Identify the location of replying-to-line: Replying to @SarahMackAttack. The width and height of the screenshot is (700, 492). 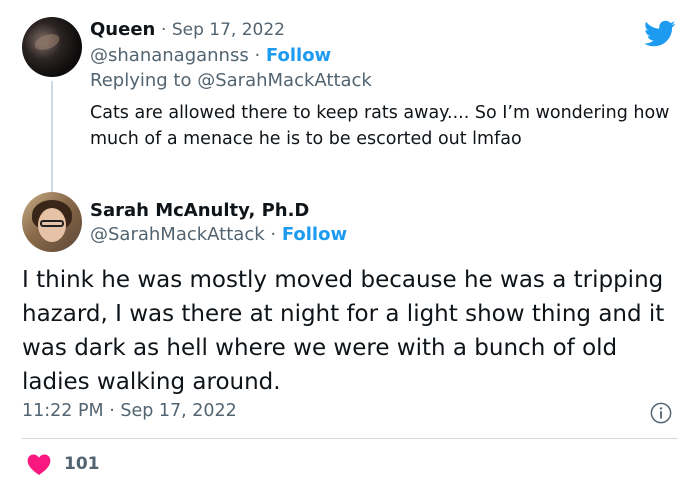
(231, 80).